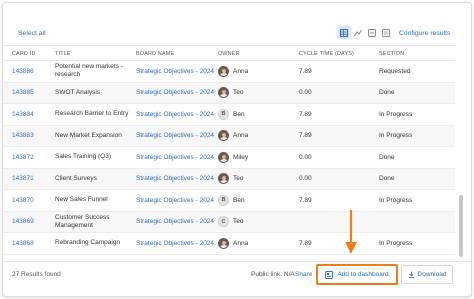  I want to click on results-count: 27 Results found, so click(36, 274).